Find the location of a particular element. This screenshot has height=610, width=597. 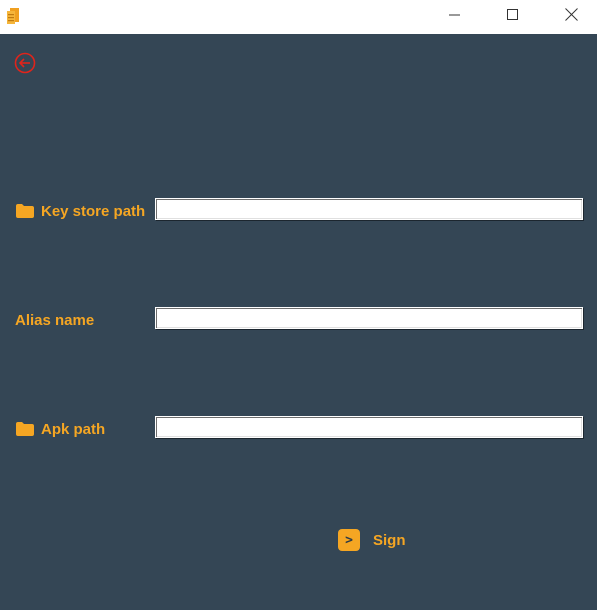

close-button is located at coordinates (571, 17).